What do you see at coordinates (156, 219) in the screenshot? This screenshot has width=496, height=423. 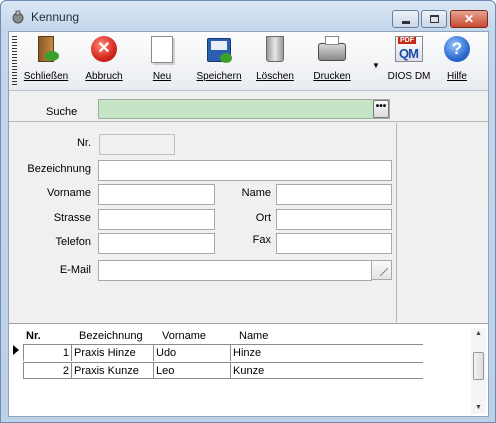 I see `strasse-field` at bounding box center [156, 219].